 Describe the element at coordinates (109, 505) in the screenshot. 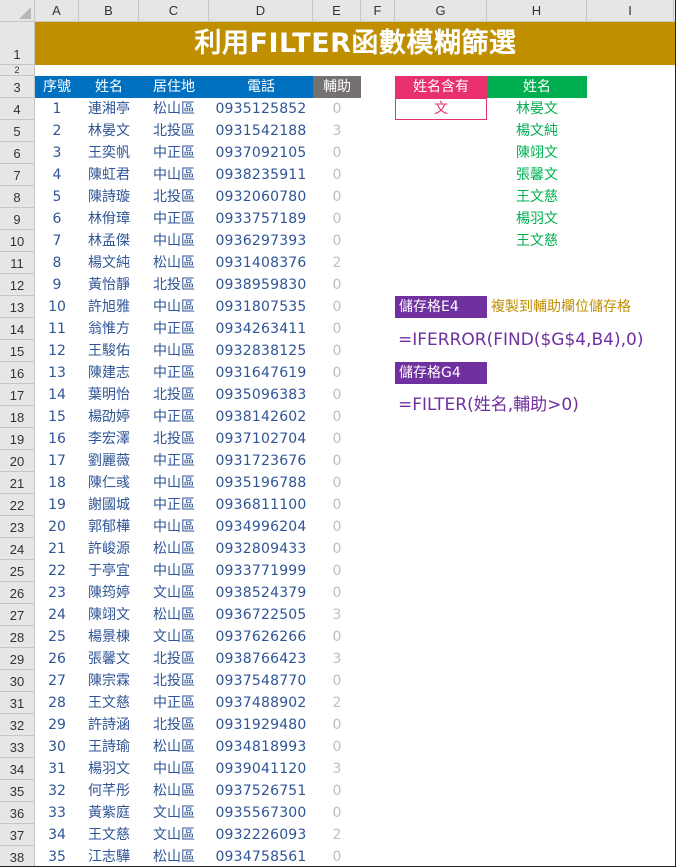

I see `cell-name: 謝國城` at that location.